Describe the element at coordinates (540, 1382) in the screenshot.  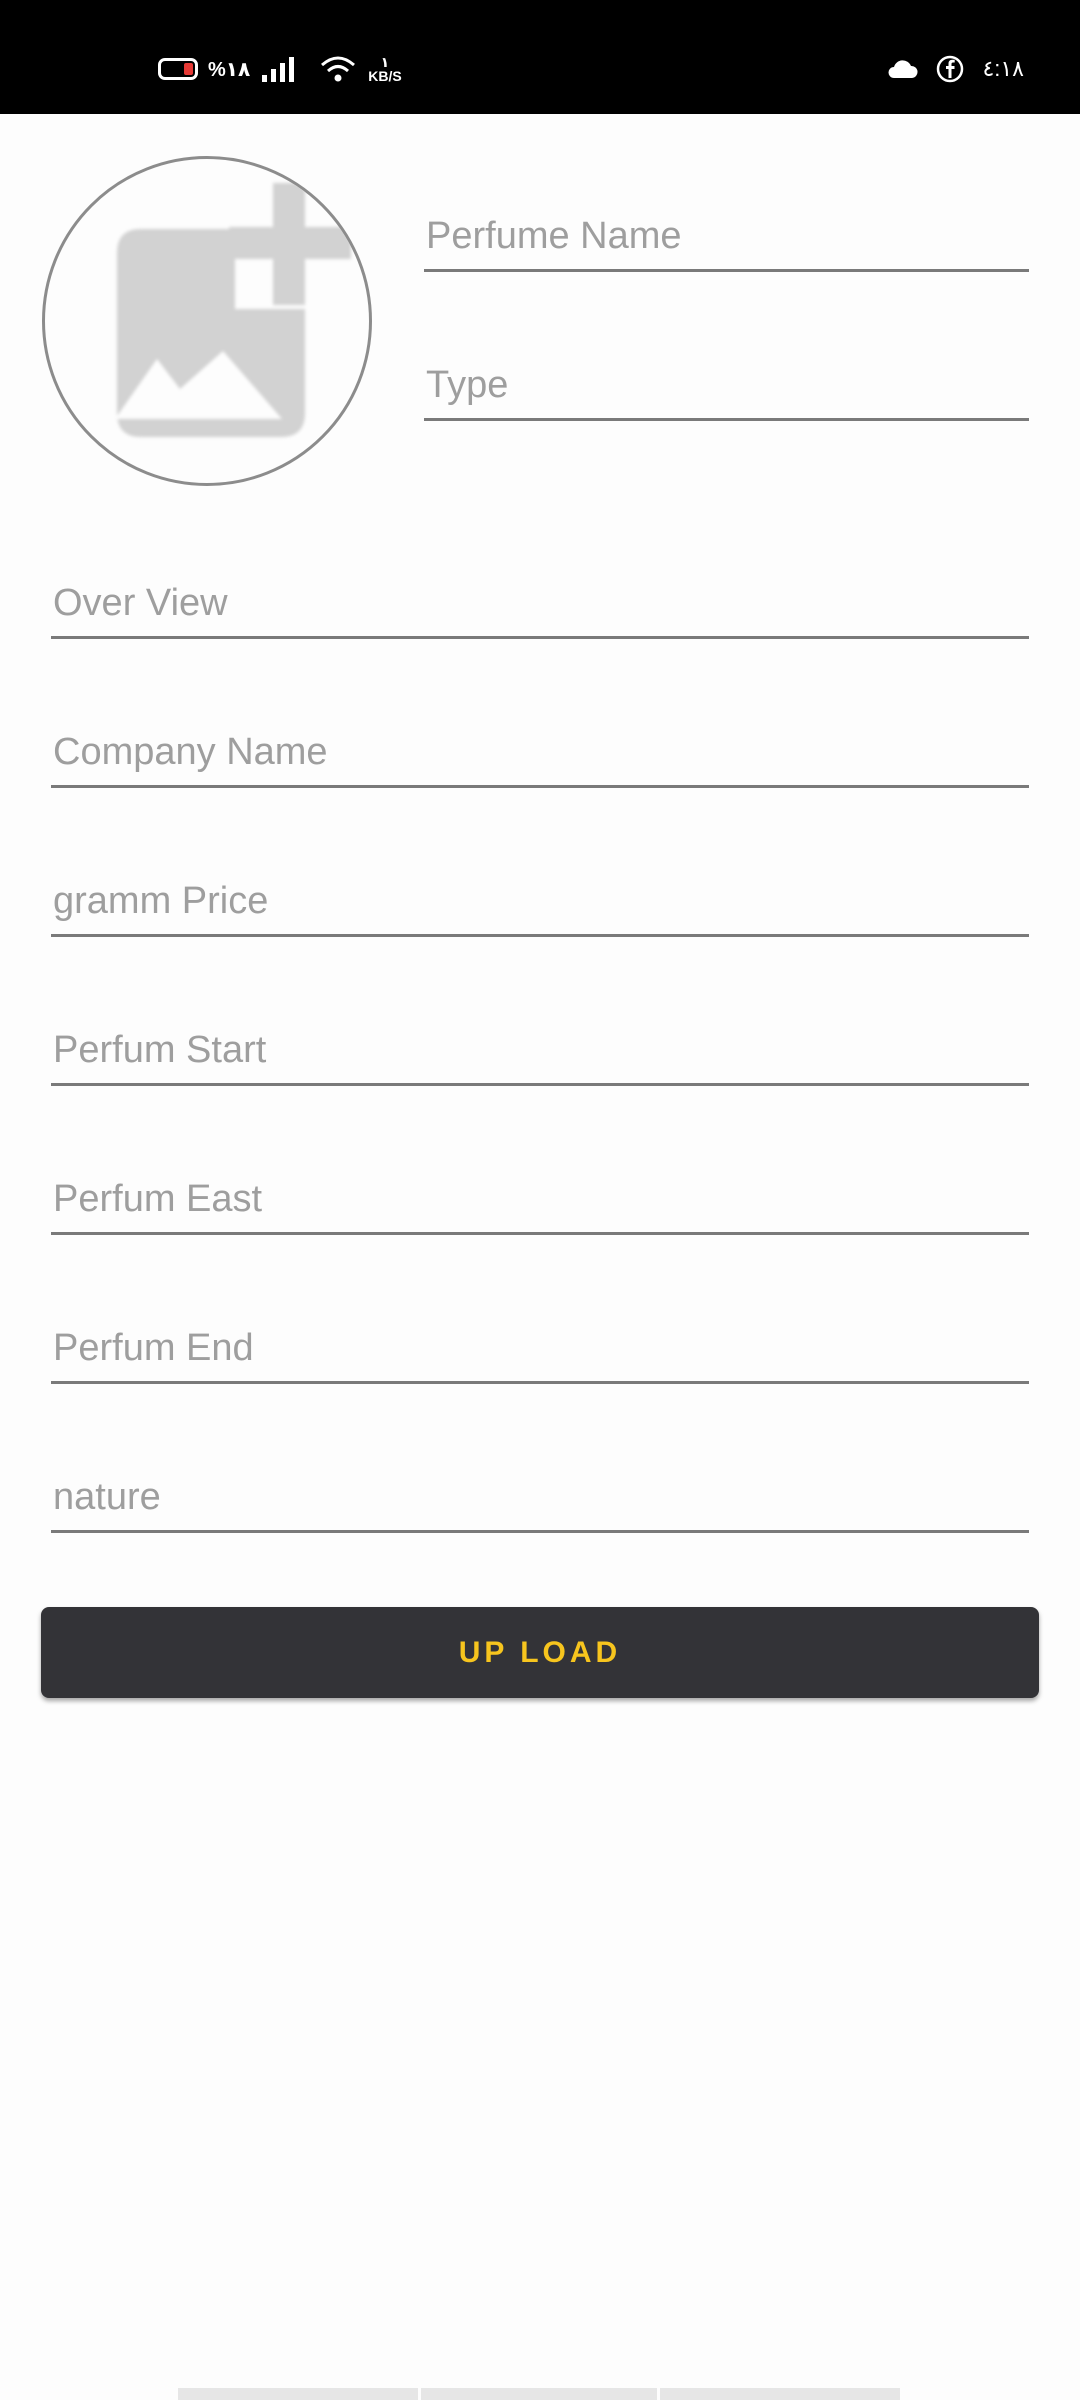
I see `perfum-end-underline` at that location.